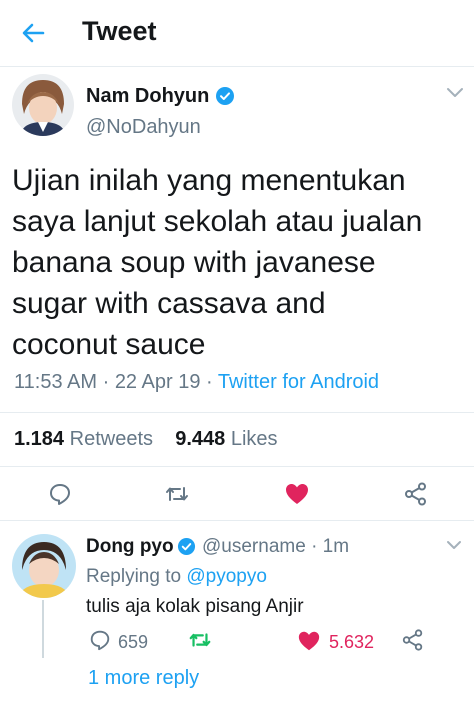 The width and height of the screenshot is (474, 707). Describe the element at coordinates (254, 546) in the screenshot. I see `reply-author-handle: @username` at that location.